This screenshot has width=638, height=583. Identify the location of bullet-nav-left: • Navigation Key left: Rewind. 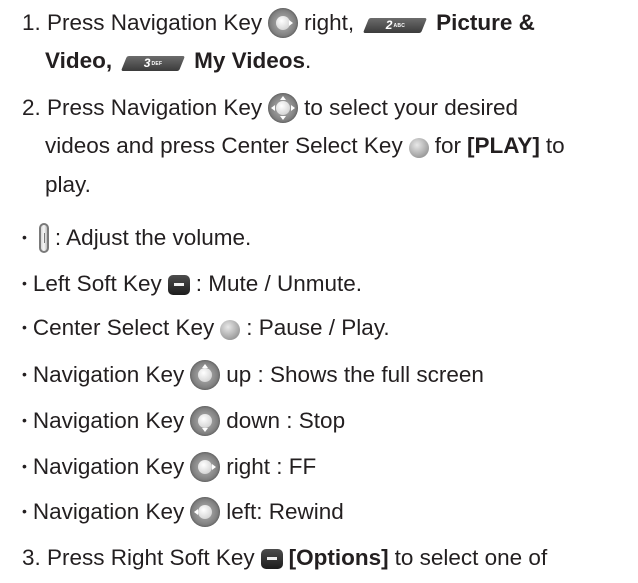
(326, 512).